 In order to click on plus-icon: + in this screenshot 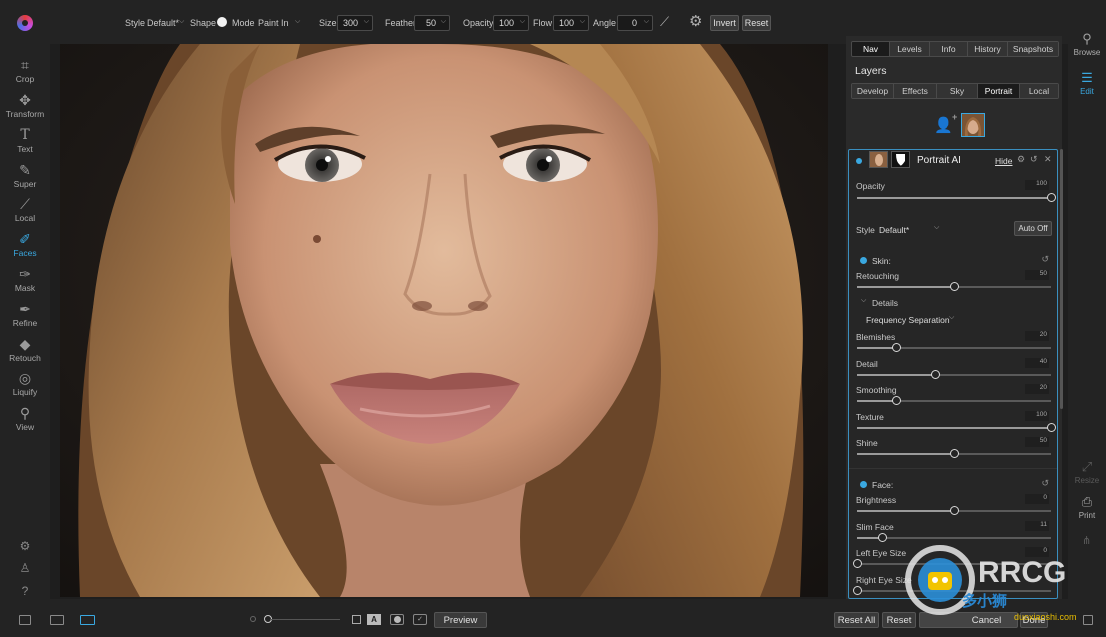, I will do `click(954, 117)`.